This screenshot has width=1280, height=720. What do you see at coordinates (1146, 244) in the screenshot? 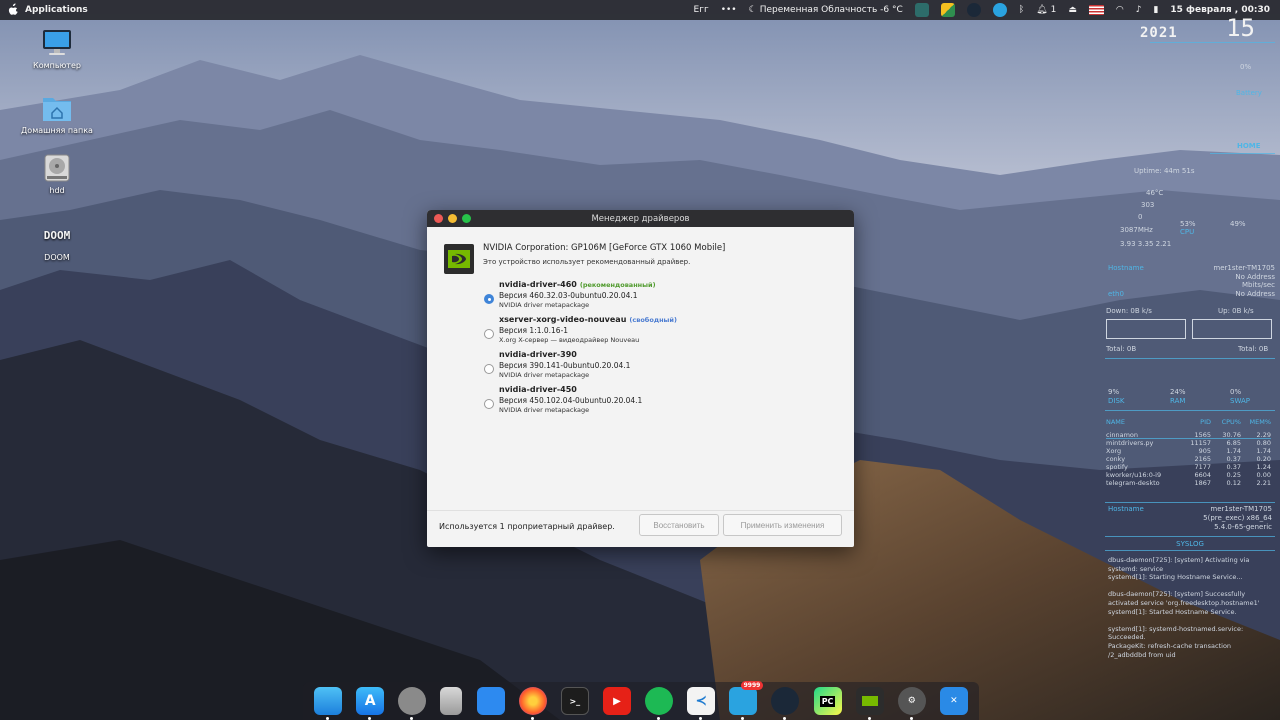
I see `load-average: 3.93 3.35 2.21` at bounding box center [1146, 244].